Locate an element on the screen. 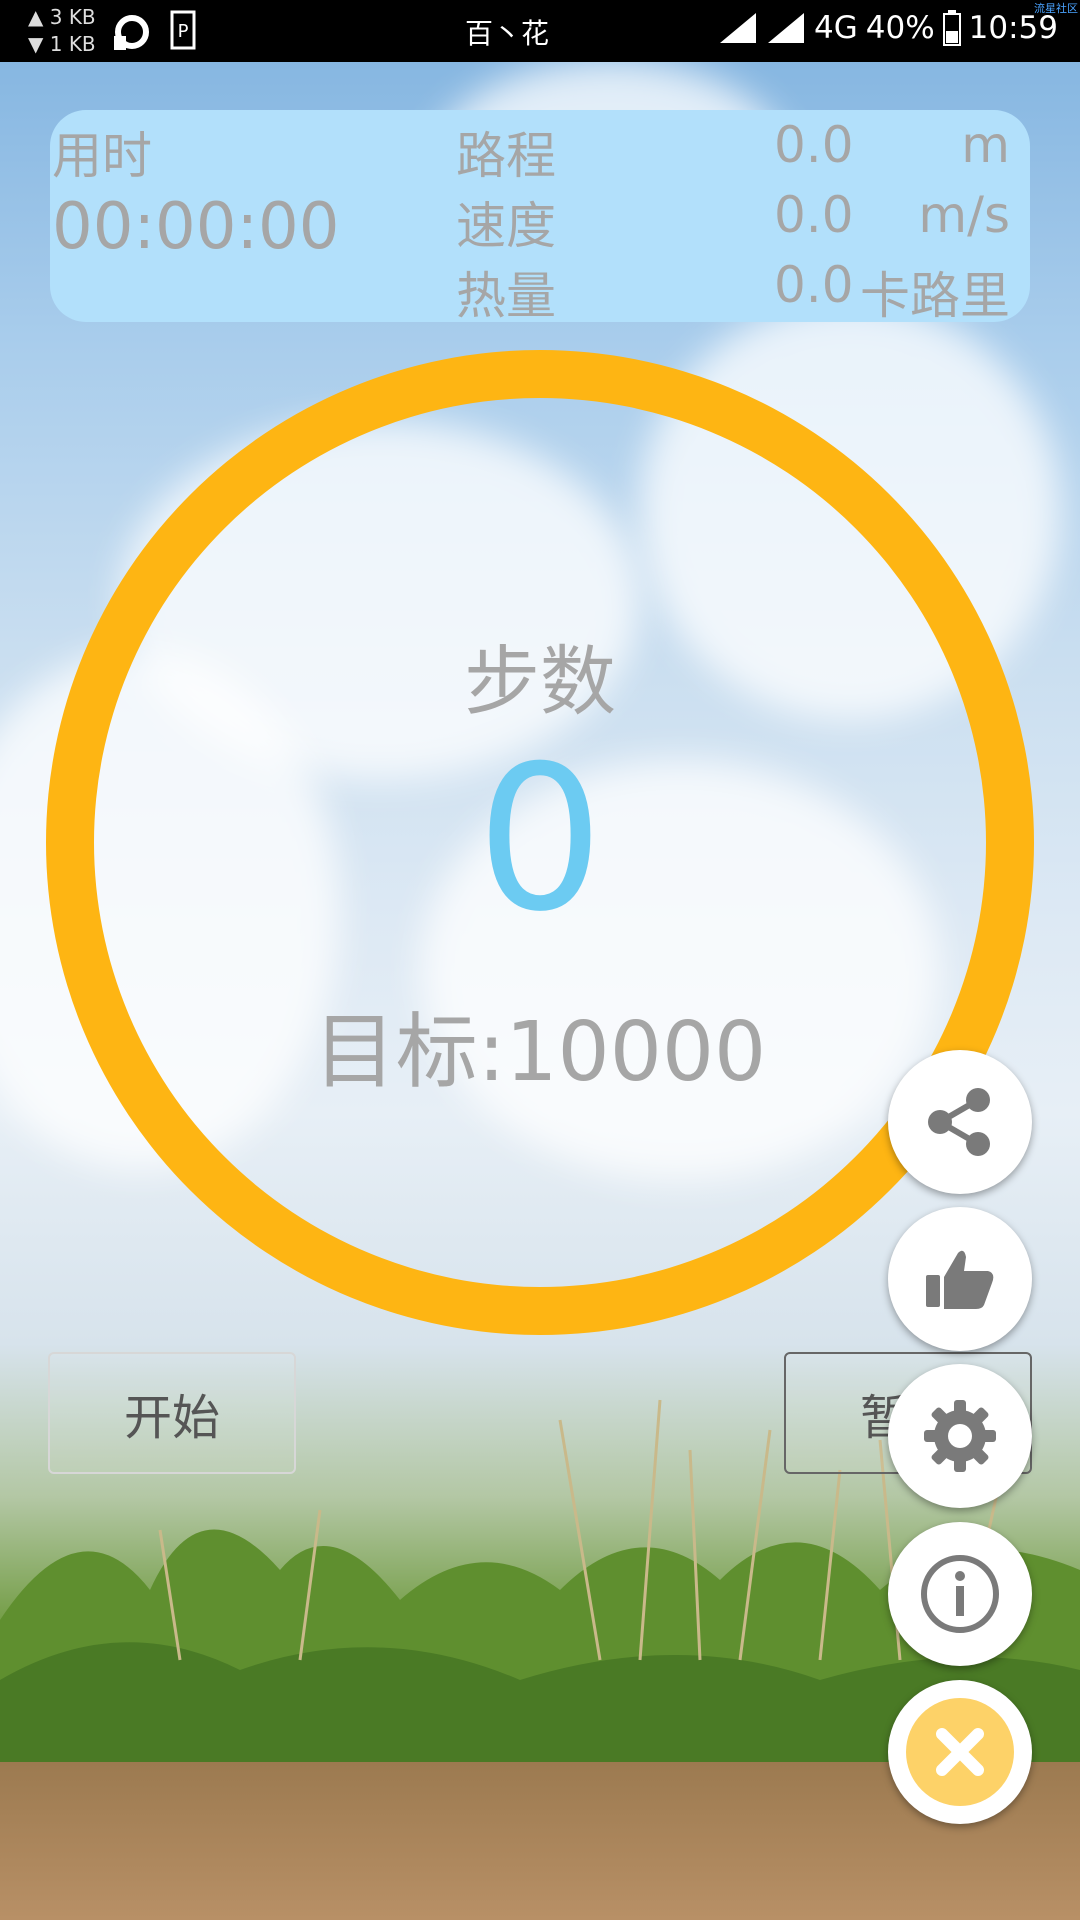  share-icon is located at coordinates (959, 1122).